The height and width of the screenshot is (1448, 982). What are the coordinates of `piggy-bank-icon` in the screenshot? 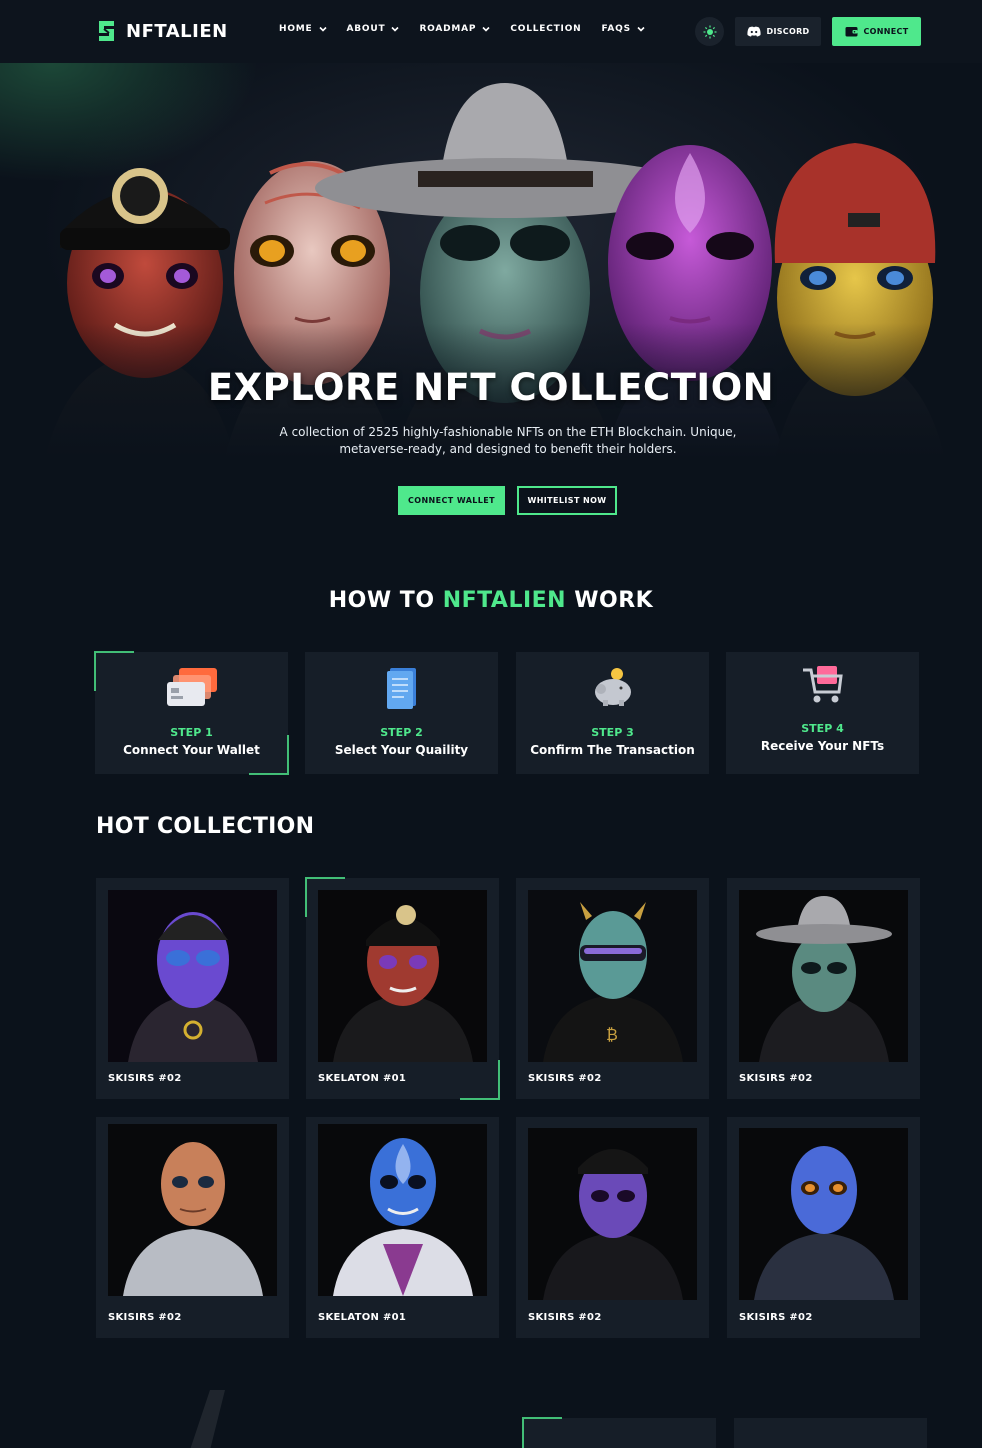 It's located at (612, 687).